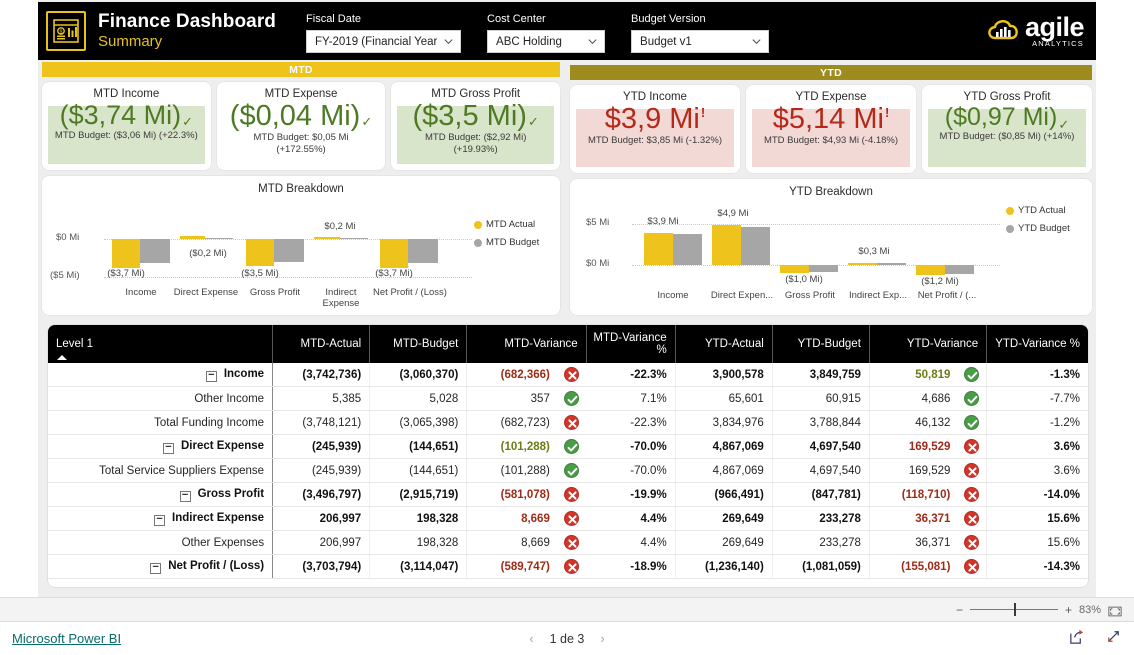  I want to click on header-titles: Finance Dashboard Summary, so click(187, 31).